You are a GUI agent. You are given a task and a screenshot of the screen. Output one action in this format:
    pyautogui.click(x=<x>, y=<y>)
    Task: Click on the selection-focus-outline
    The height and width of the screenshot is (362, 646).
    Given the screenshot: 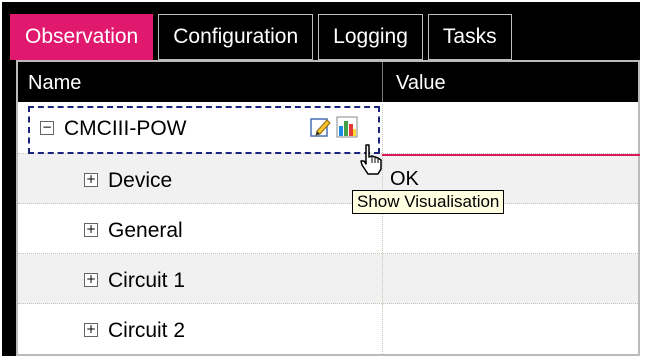 What is the action you would take?
    pyautogui.click(x=204, y=130)
    